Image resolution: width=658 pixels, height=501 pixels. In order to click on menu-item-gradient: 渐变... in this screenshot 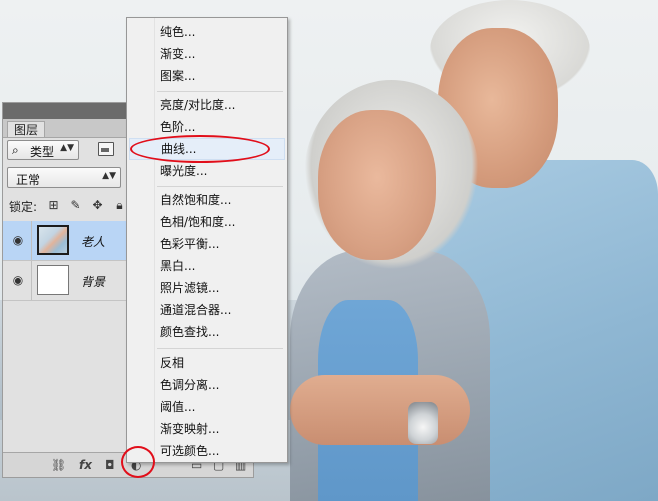, I will do `click(207, 54)`.